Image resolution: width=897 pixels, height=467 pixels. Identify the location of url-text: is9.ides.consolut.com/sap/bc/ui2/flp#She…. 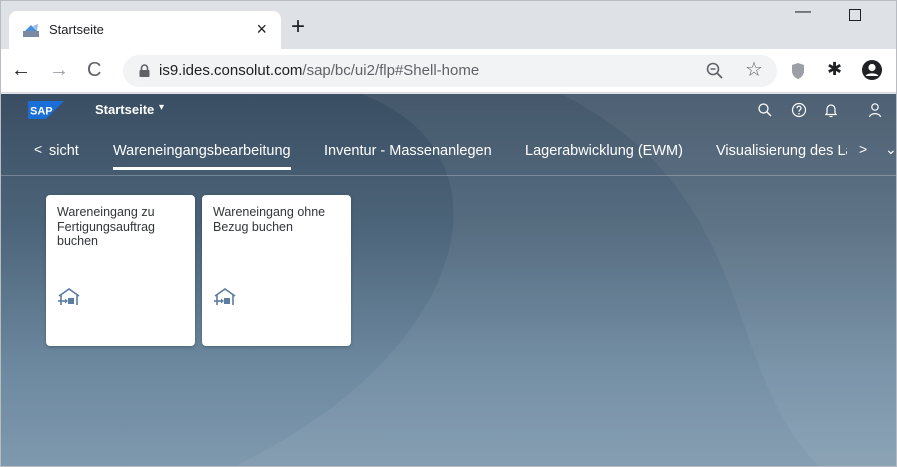
(319, 70).